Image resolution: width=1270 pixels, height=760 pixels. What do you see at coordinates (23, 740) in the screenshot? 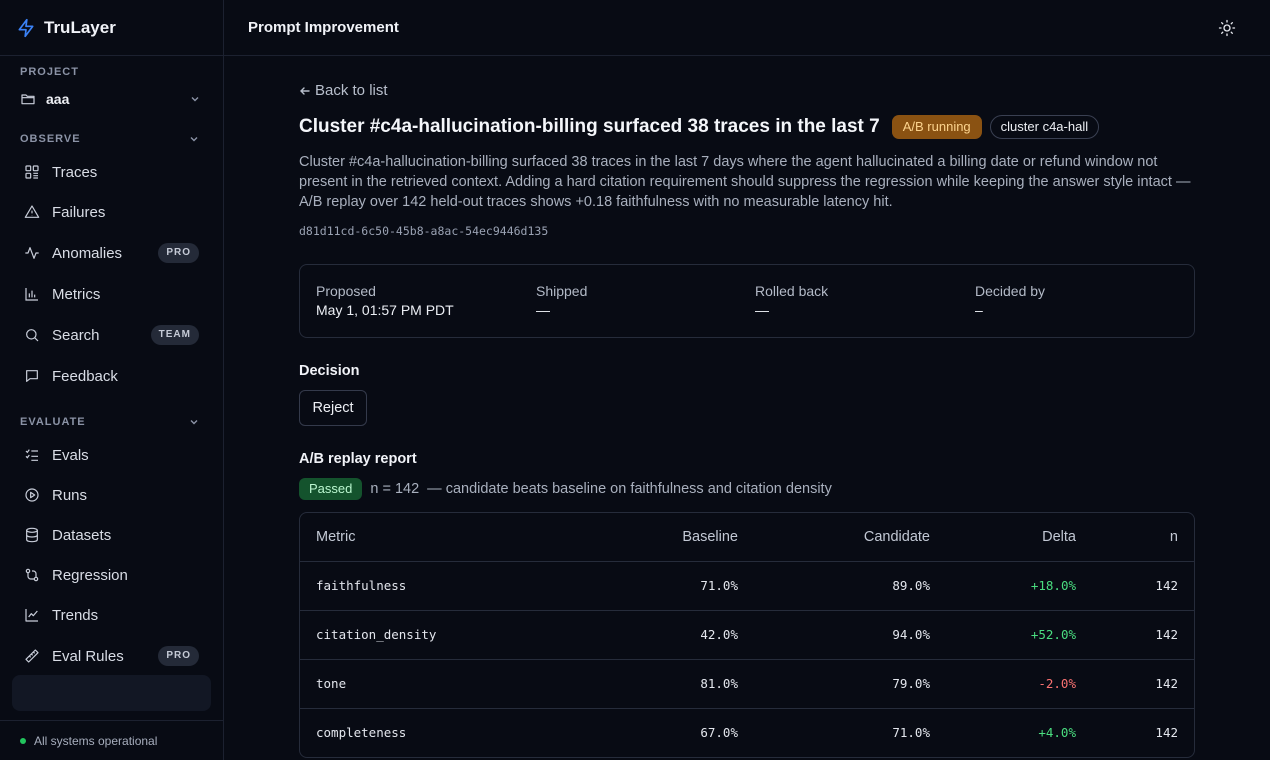
I see `status-dot-icon` at bounding box center [23, 740].